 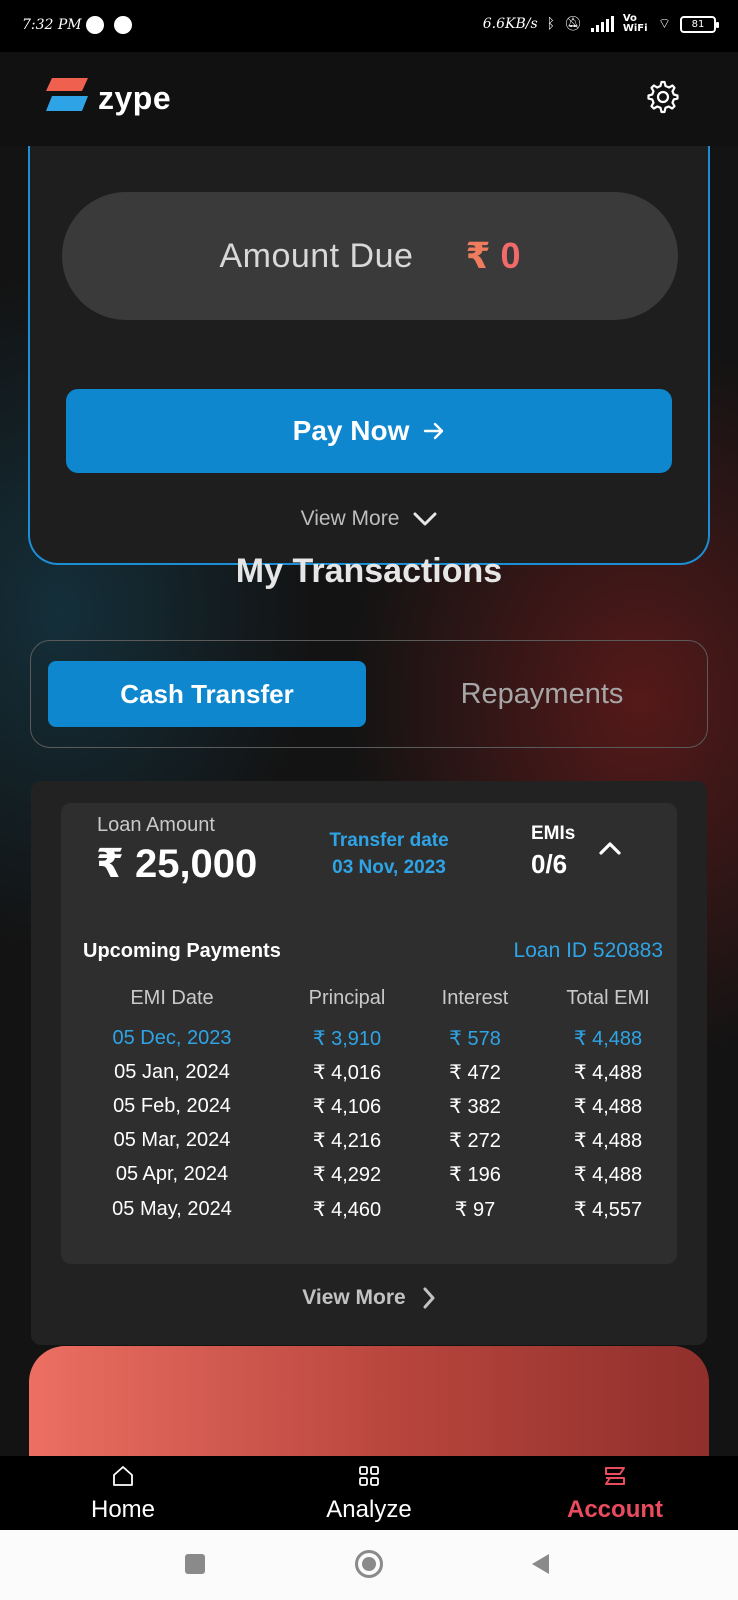 I want to click on nav-label: Home, so click(x=123, y=1509).